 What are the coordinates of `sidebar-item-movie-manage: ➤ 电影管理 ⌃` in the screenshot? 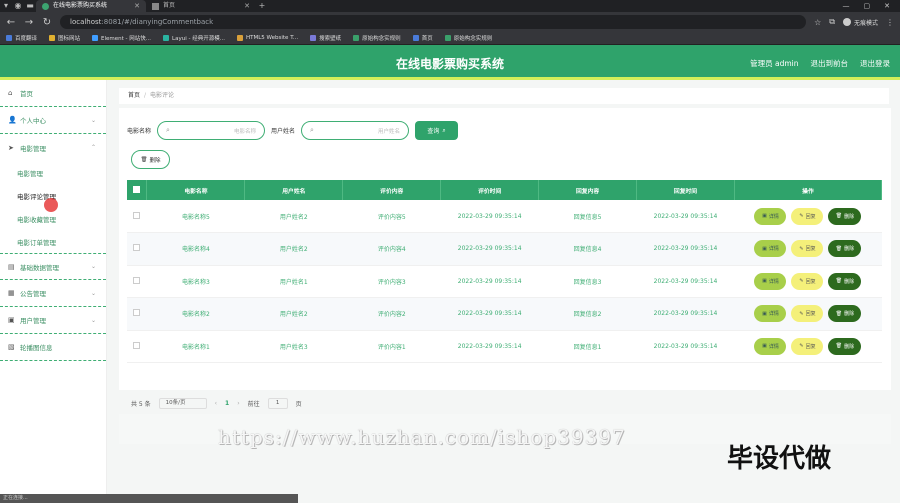 It's located at (53, 147).